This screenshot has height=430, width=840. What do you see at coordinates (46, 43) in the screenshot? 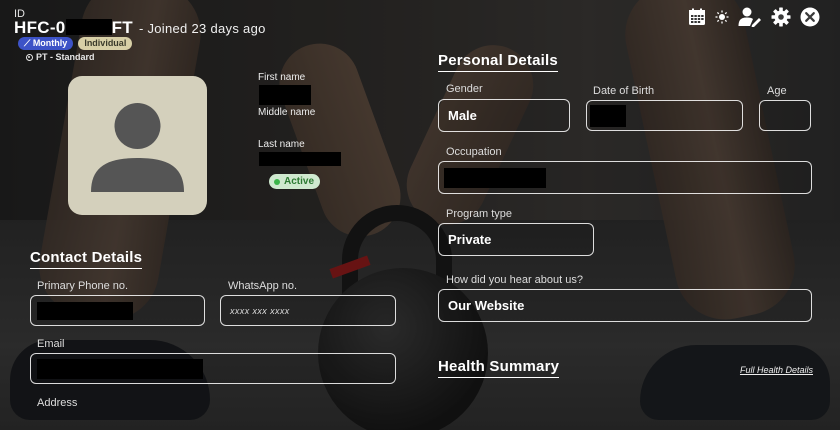
I see `membership-badge-monthly: ⟋ Monthly` at bounding box center [46, 43].